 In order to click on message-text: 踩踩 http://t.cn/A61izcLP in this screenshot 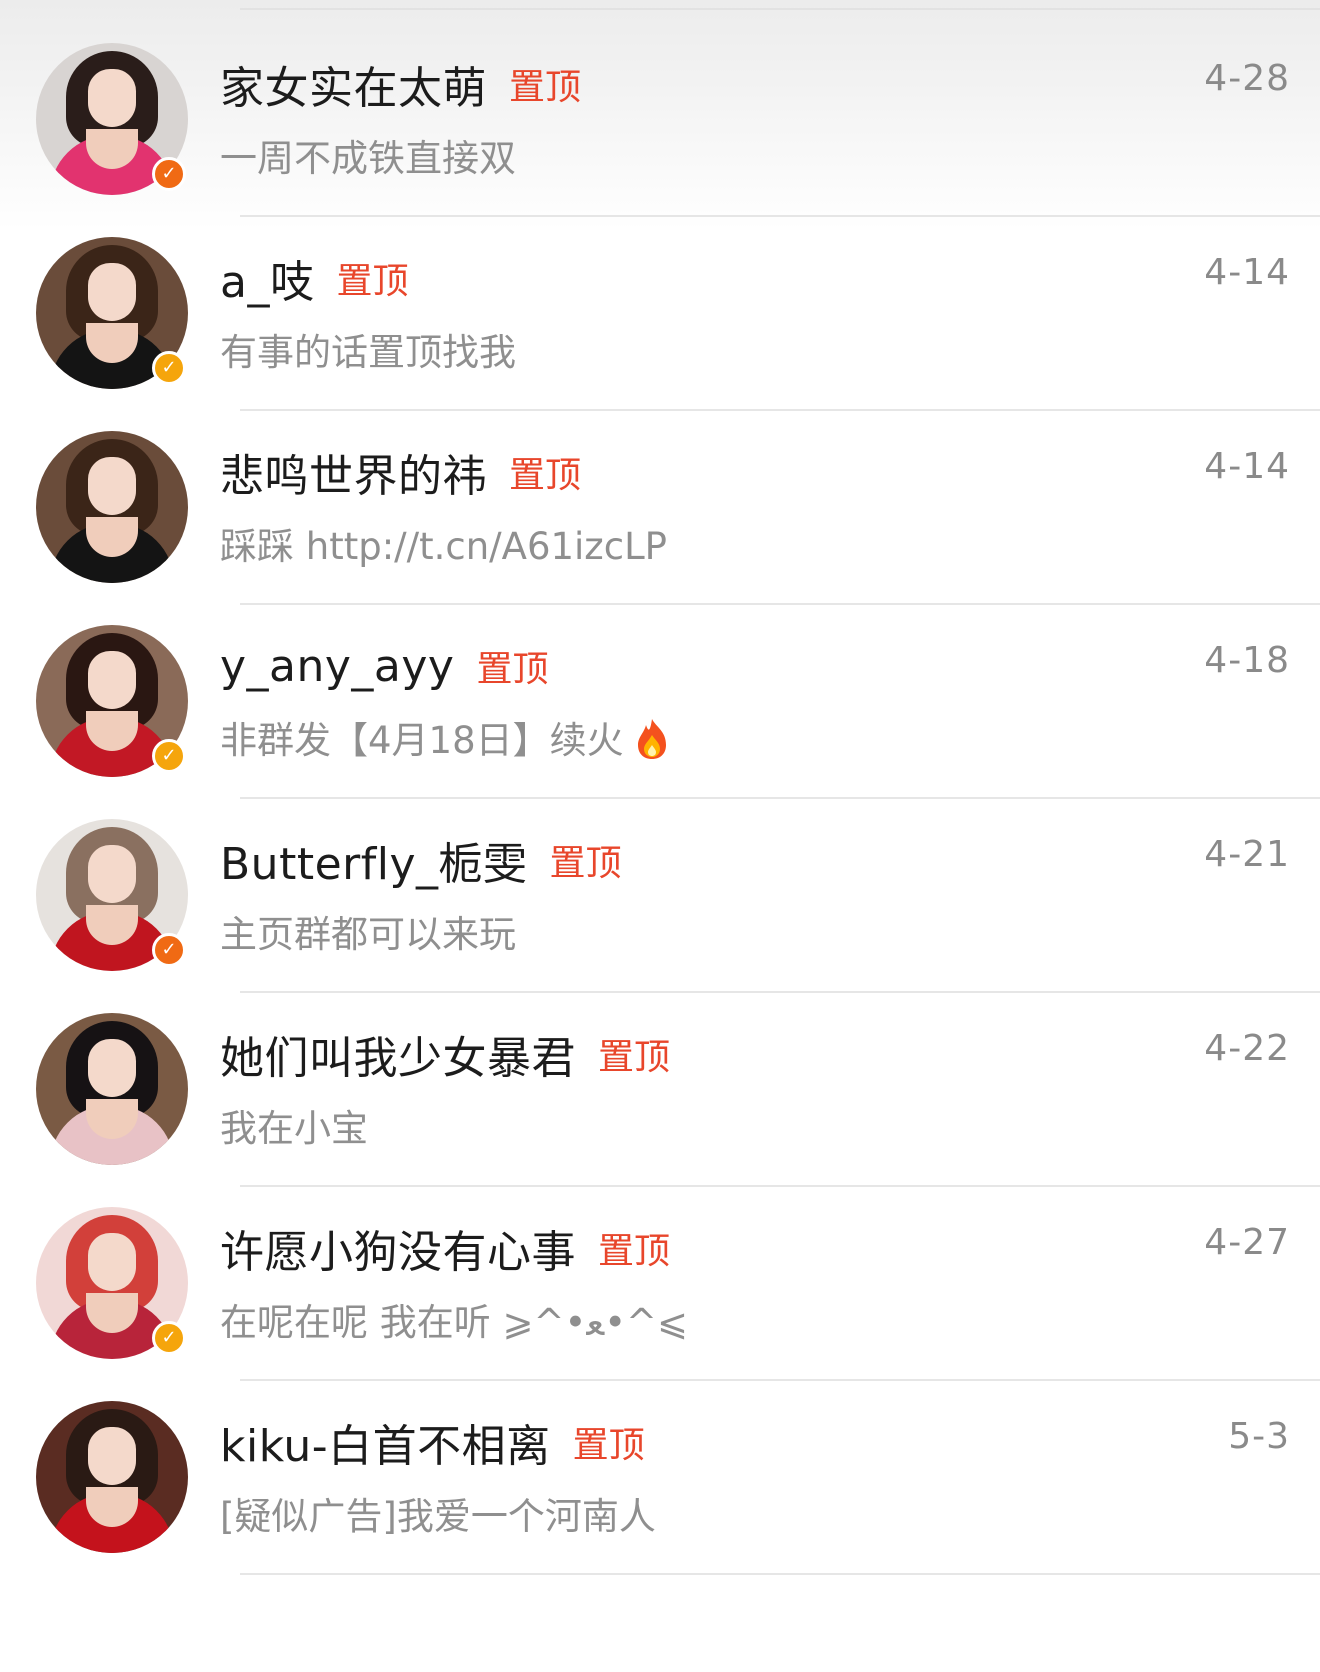, I will do `click(443, 546)`.